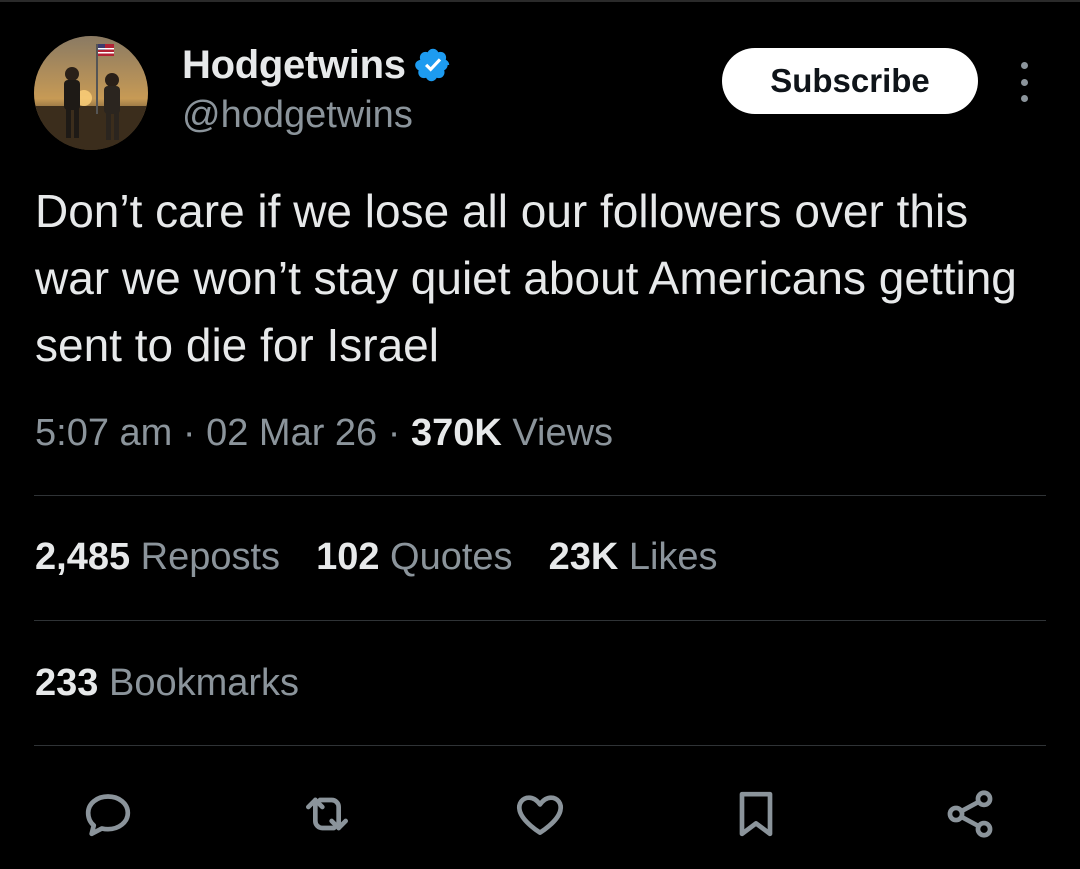  I want to click on repost-icon, so click(327, 814).